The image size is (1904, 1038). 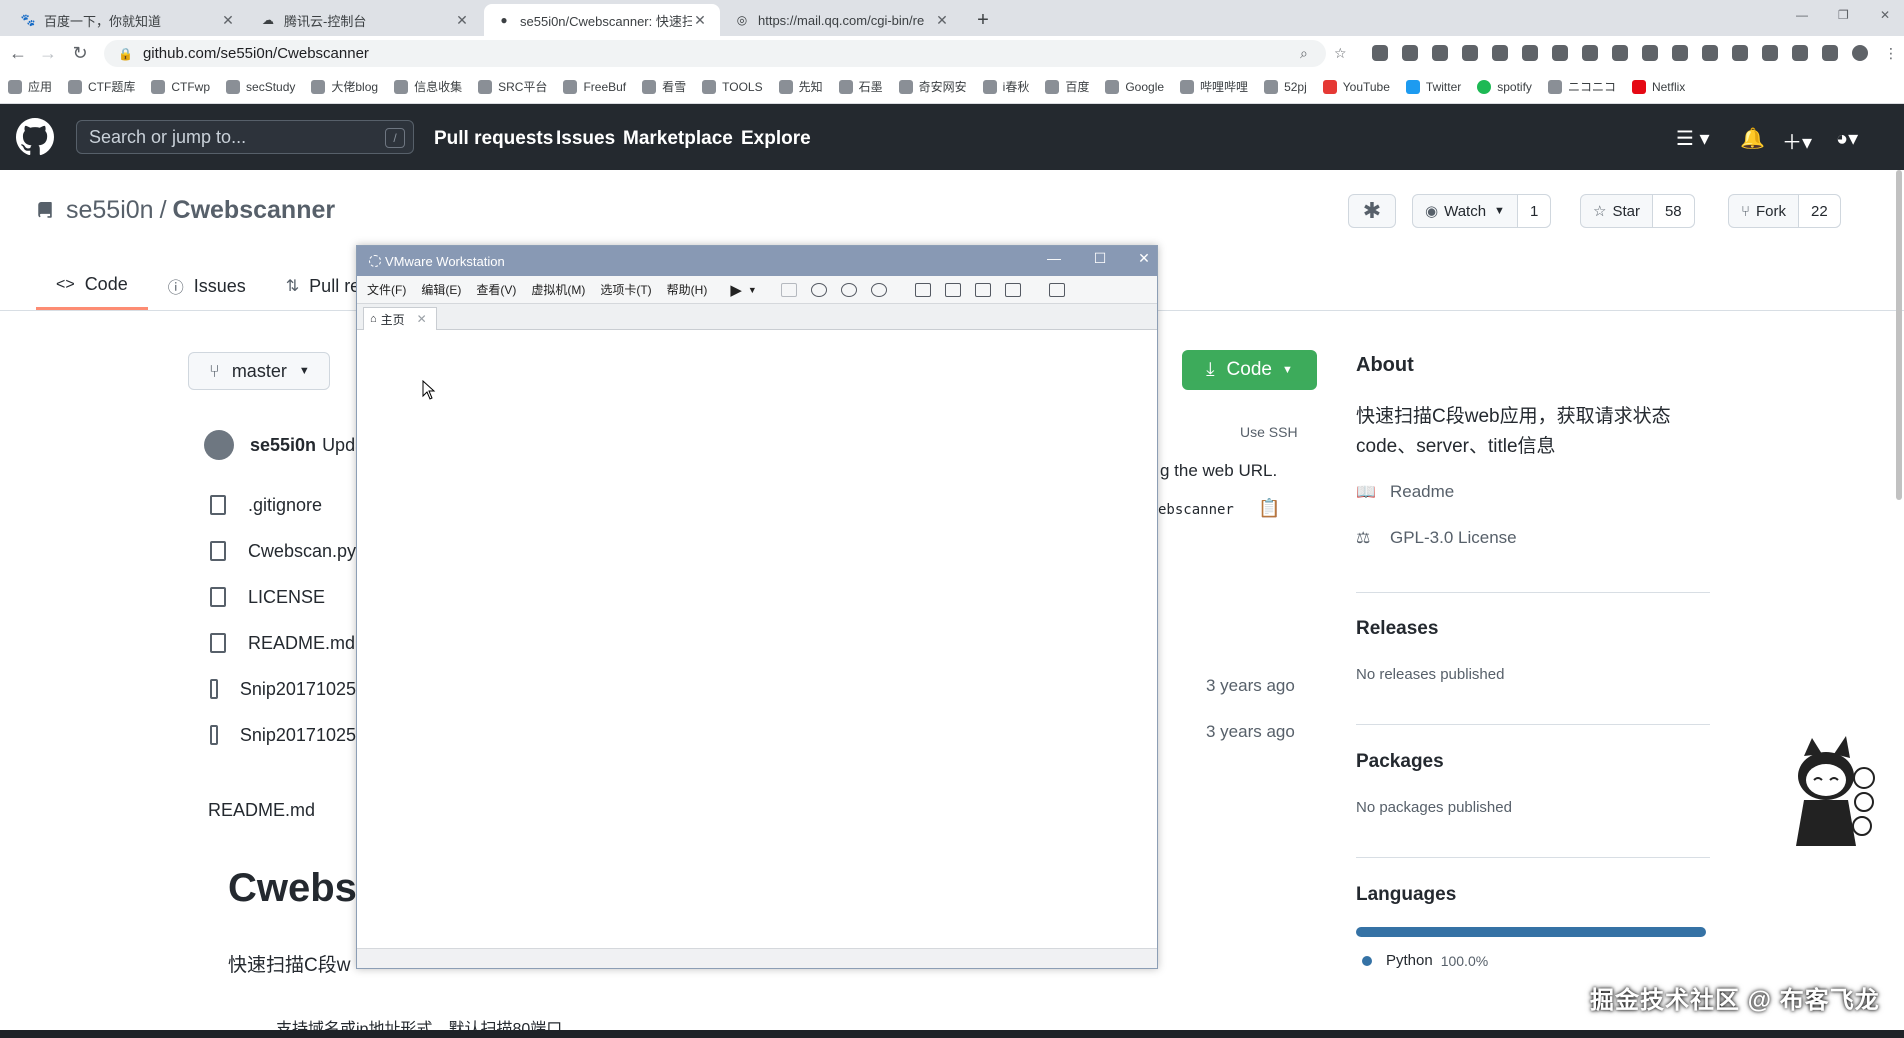 I want to click on send-keys-icon, so click(x=788, y=289).